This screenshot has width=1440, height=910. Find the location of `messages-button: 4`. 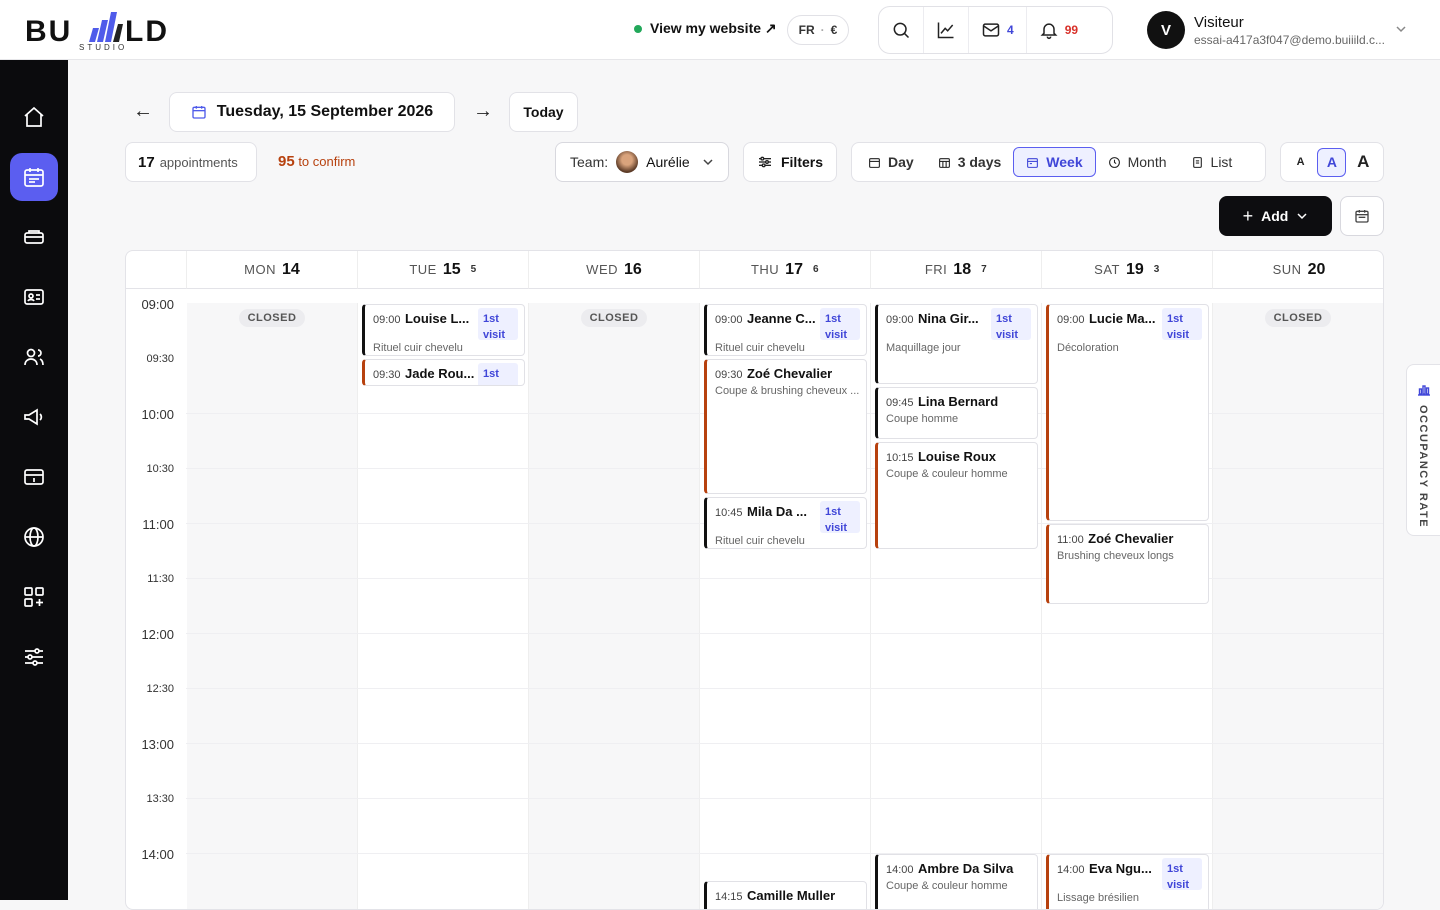

messages-button: 4 is located at coordinates (998, 30).